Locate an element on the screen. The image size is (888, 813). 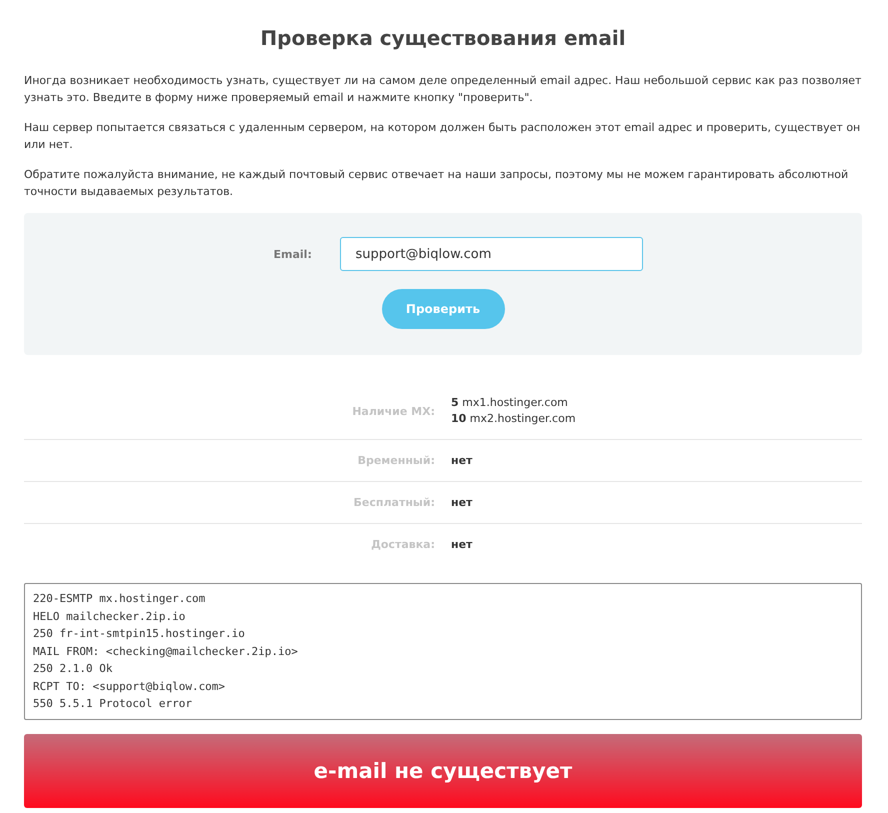
page-title: Проверка существования email is located at coordinates (443, 38).